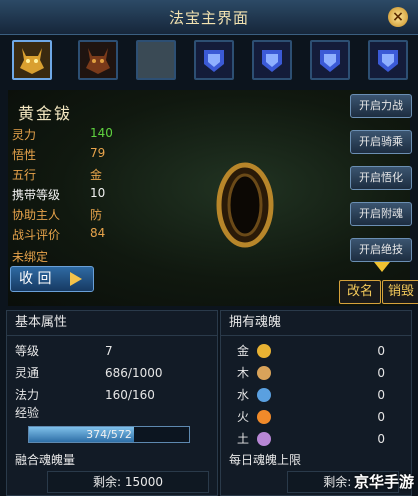 The width and height of the screenshot is (418, 496). I want to click on dark-beast-head-icon, so click(98, 60).